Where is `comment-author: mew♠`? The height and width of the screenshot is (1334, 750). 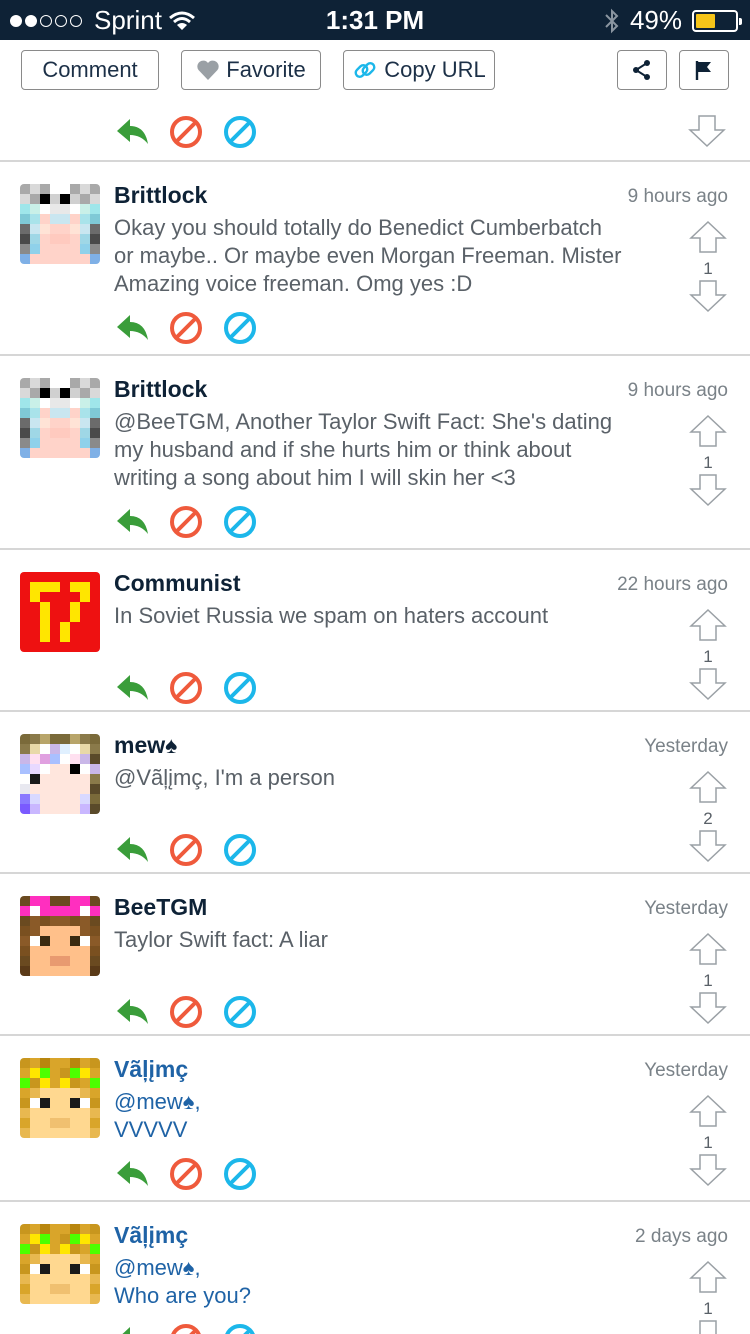
comment-author: mew♠ is located at coordinates (145, 745).